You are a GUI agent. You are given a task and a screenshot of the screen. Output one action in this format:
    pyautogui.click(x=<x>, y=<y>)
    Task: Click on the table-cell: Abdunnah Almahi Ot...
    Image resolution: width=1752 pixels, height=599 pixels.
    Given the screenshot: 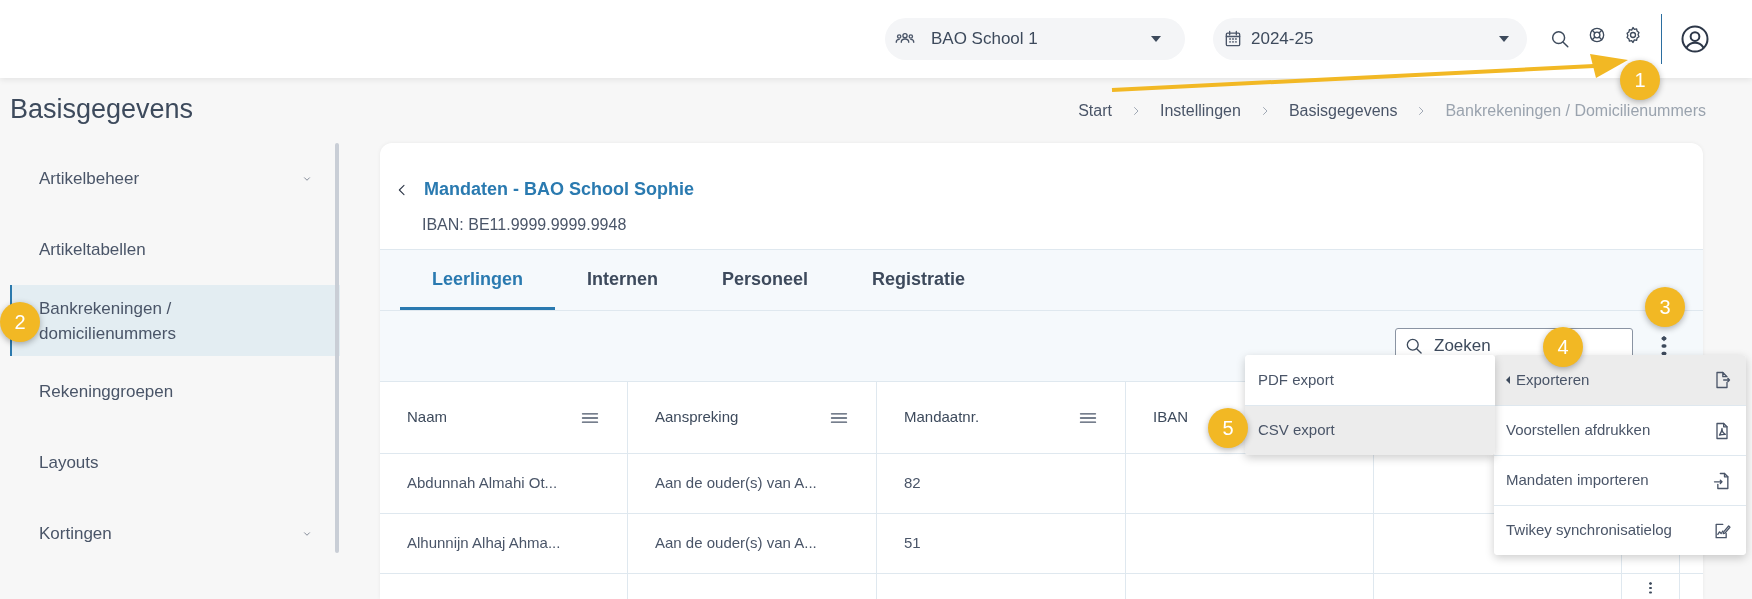 What is the action you would take?
    pyautogui.click(x=504, y=483)
    